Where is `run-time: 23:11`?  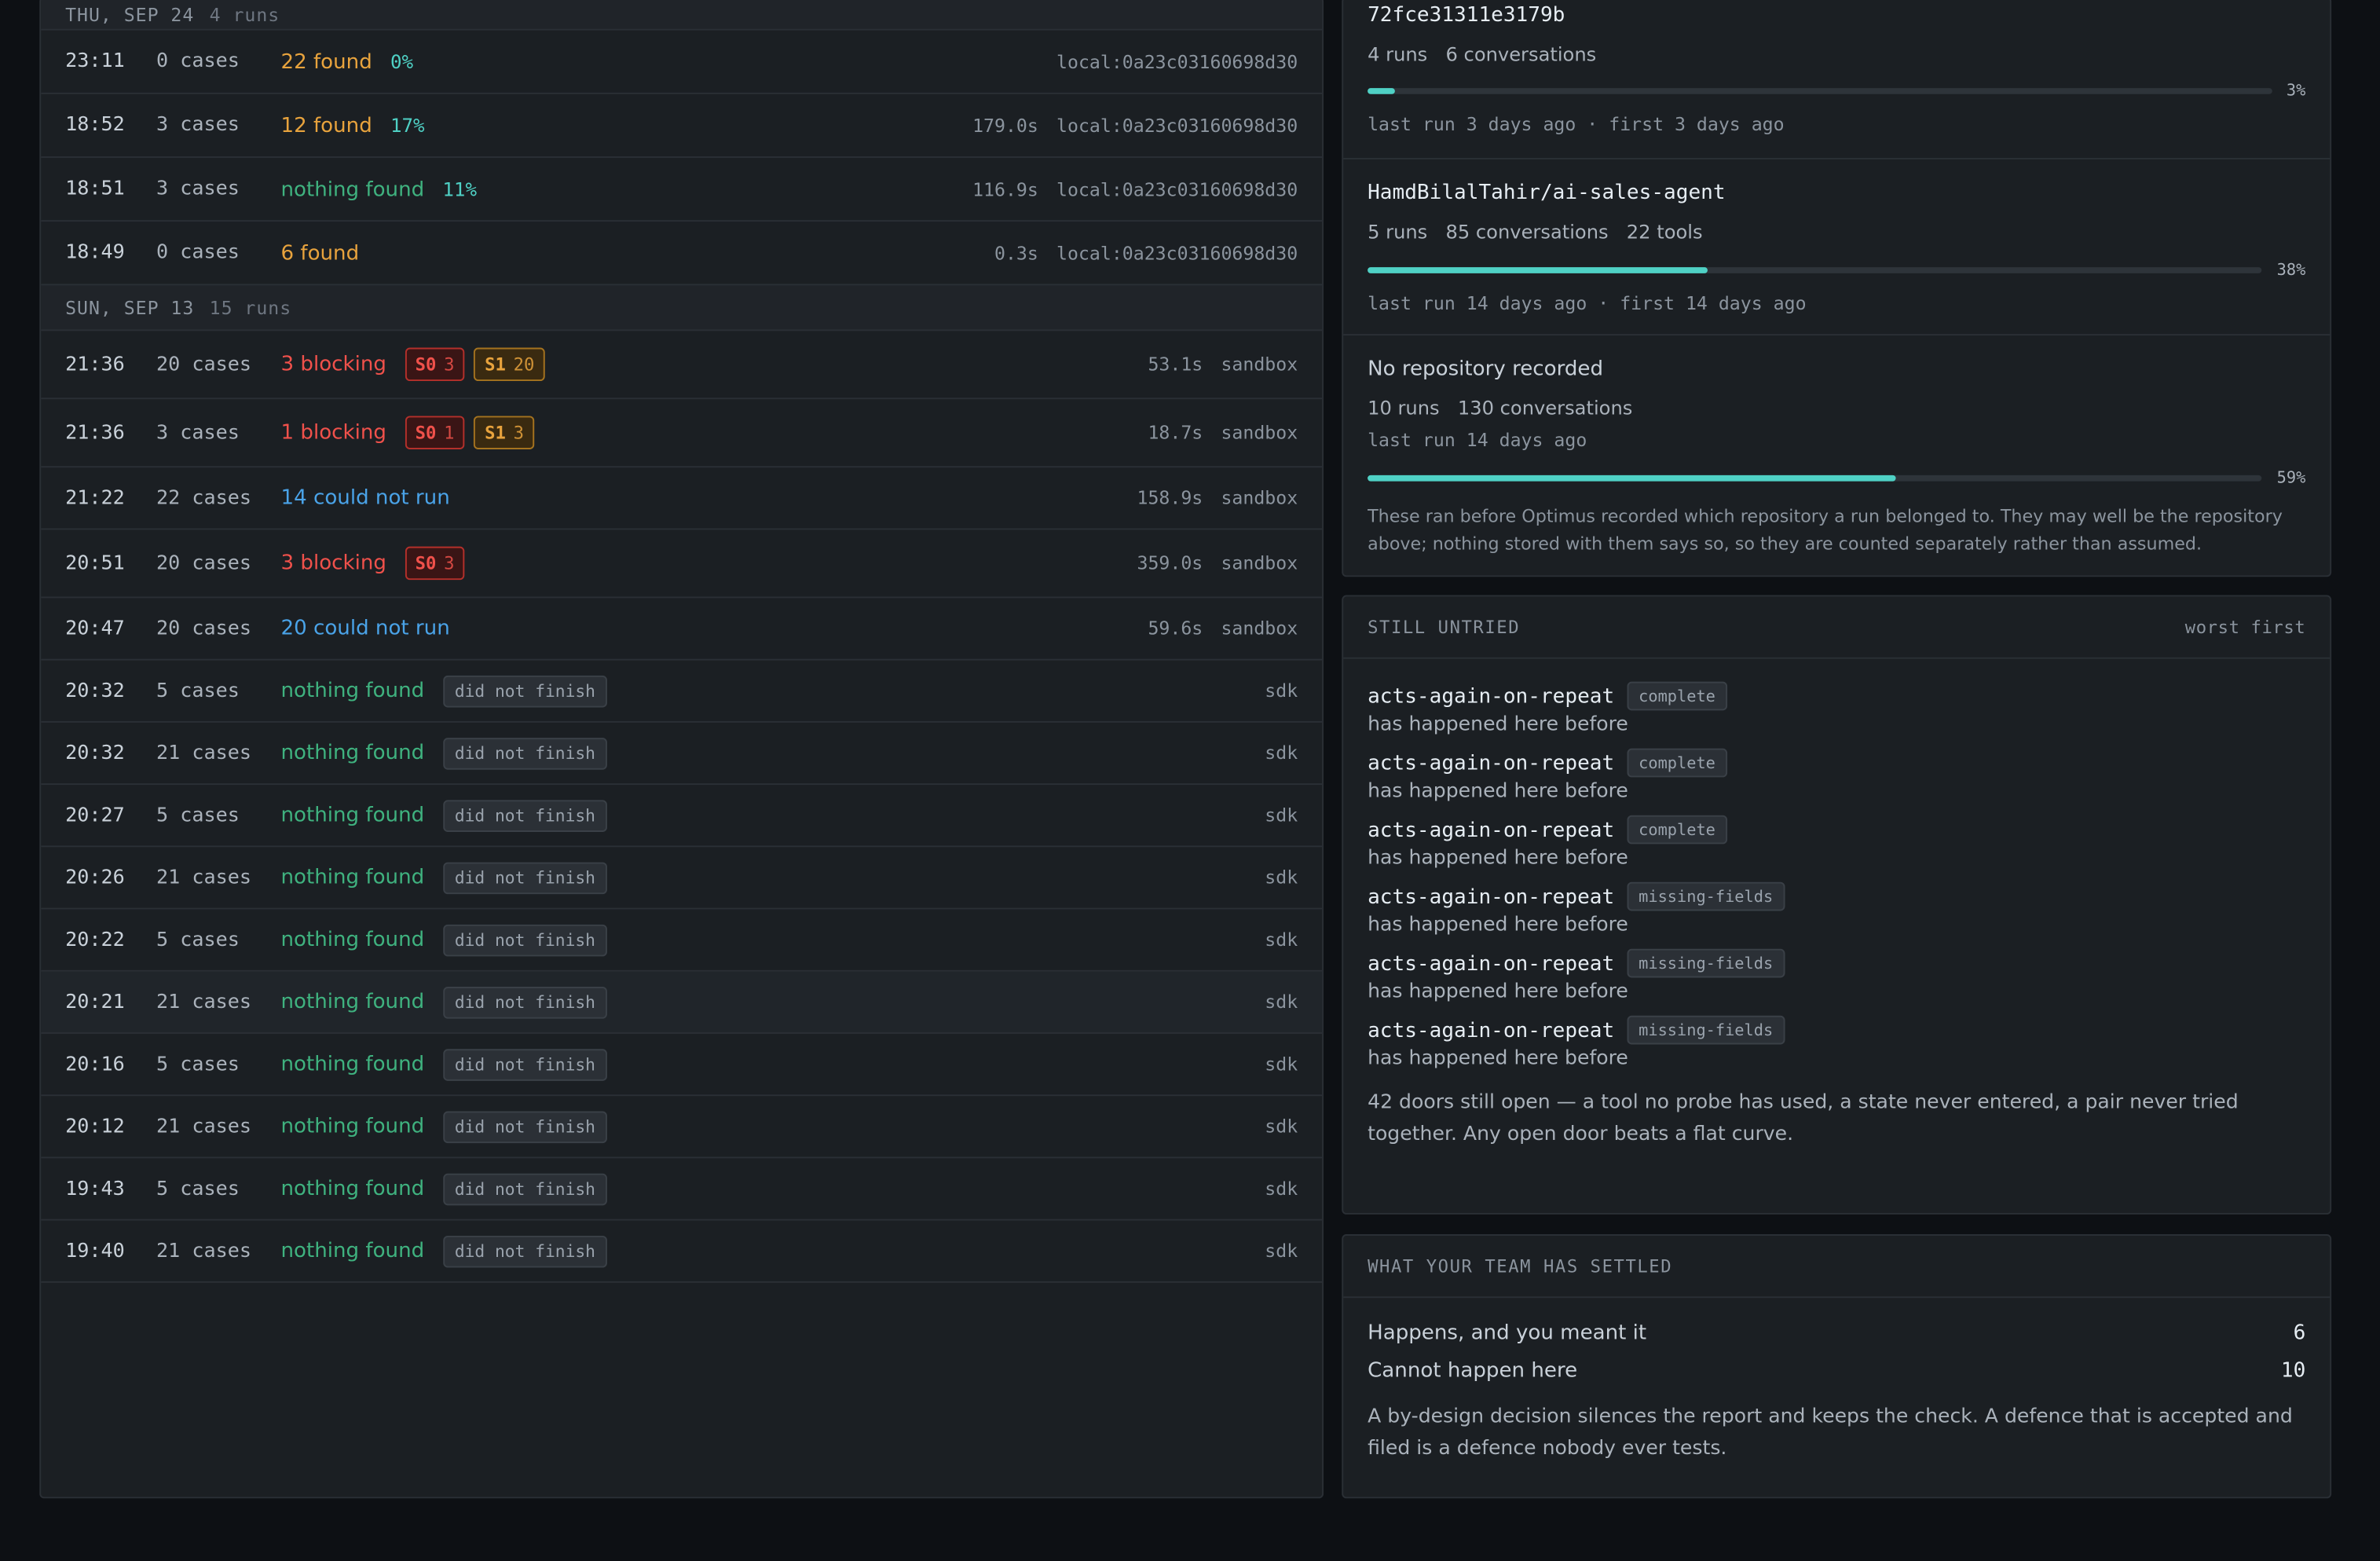 run-time: 23:11 is located at coordinates (95, 61).